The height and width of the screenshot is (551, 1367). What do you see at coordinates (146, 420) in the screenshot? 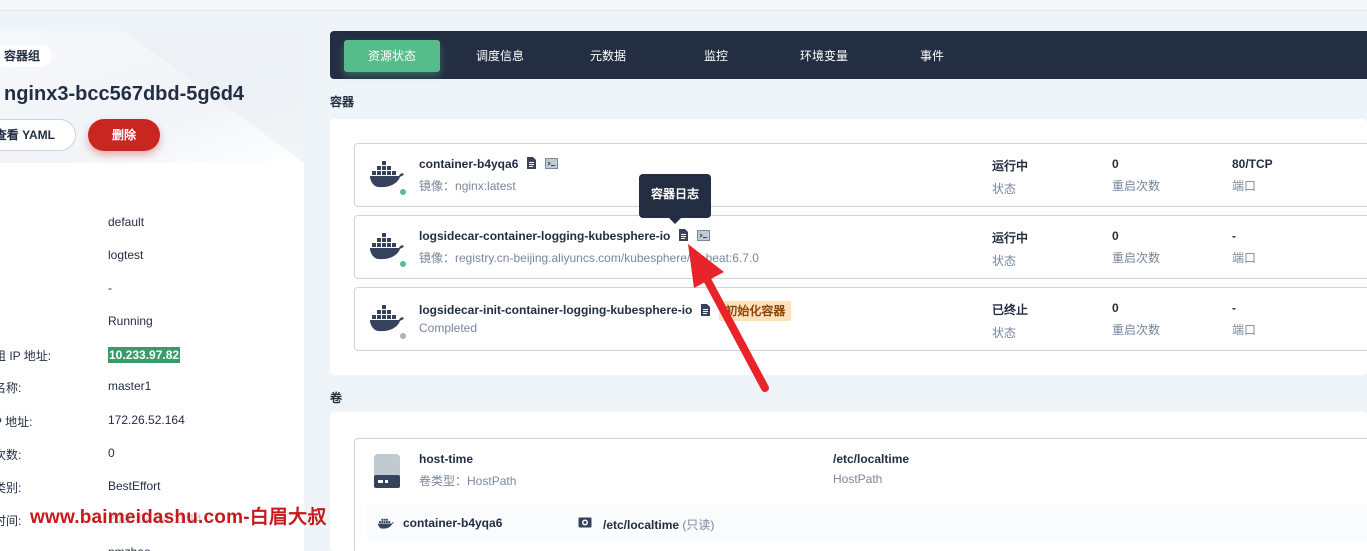
I see `property-value: 172.26.52.164` at bounding box center [146, 420].